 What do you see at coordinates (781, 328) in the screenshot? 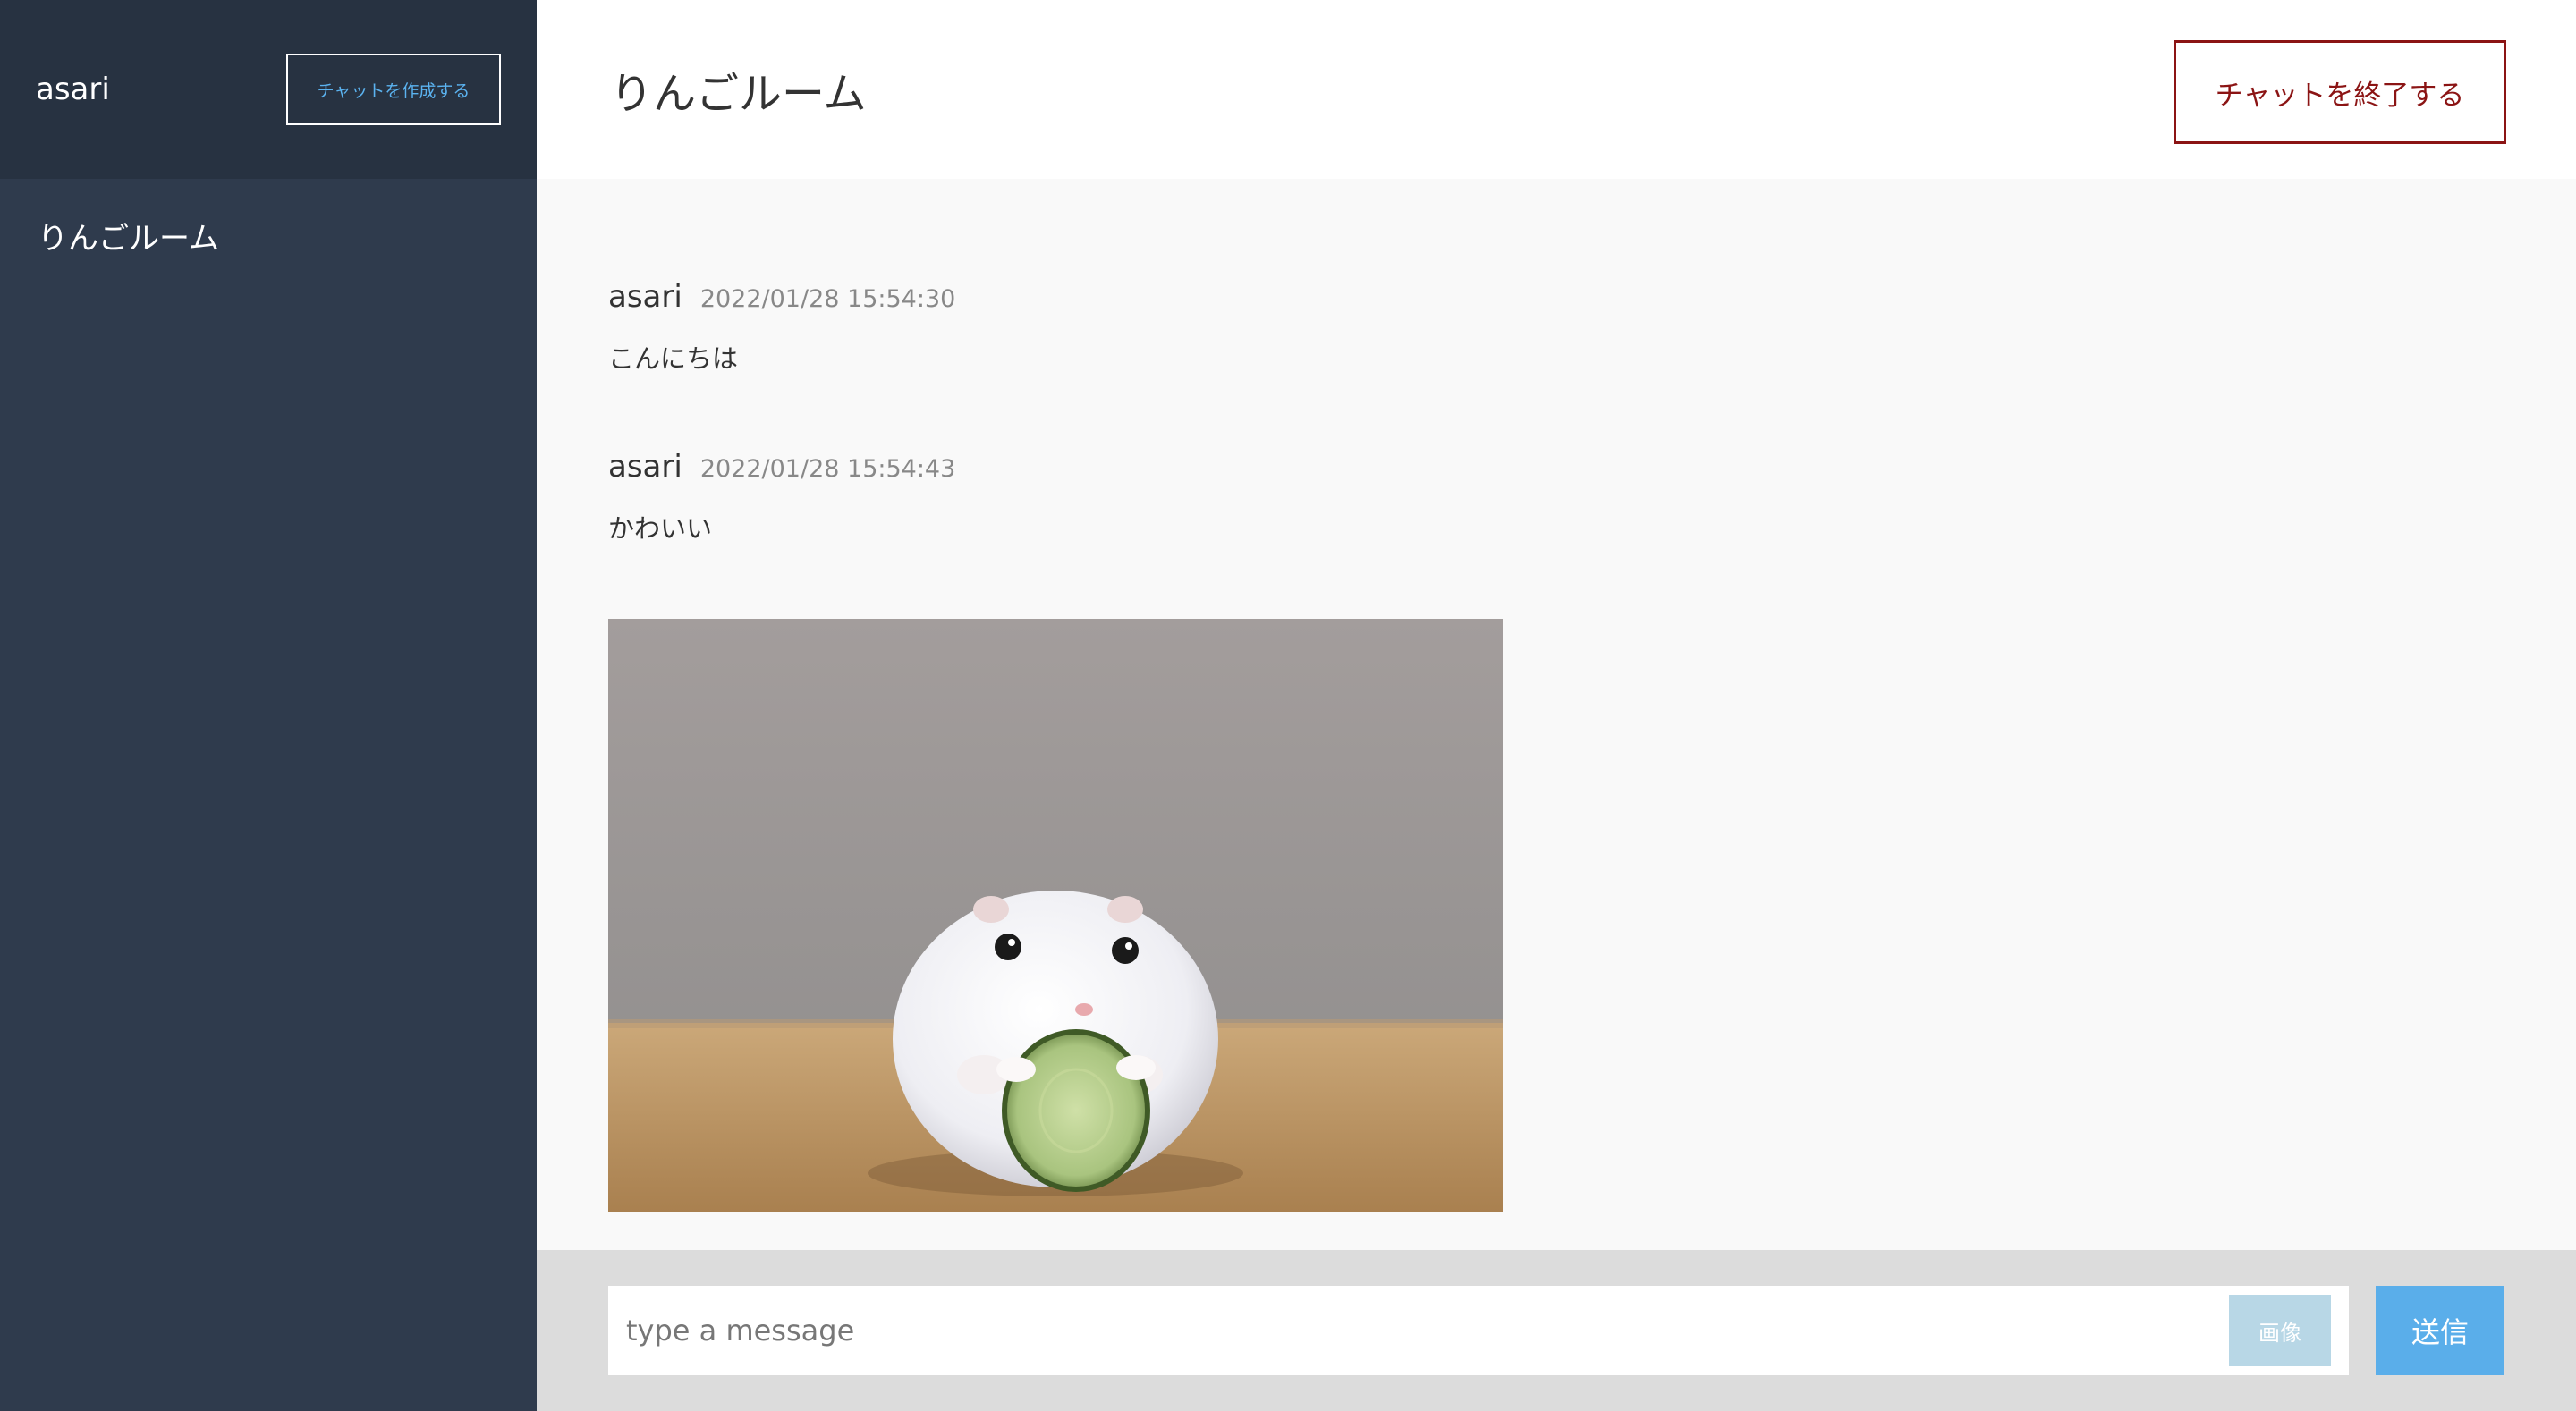
I see `message-item: asari 2022/01/28 15:54:30 こんにちは` at bounding box center [781, 328].